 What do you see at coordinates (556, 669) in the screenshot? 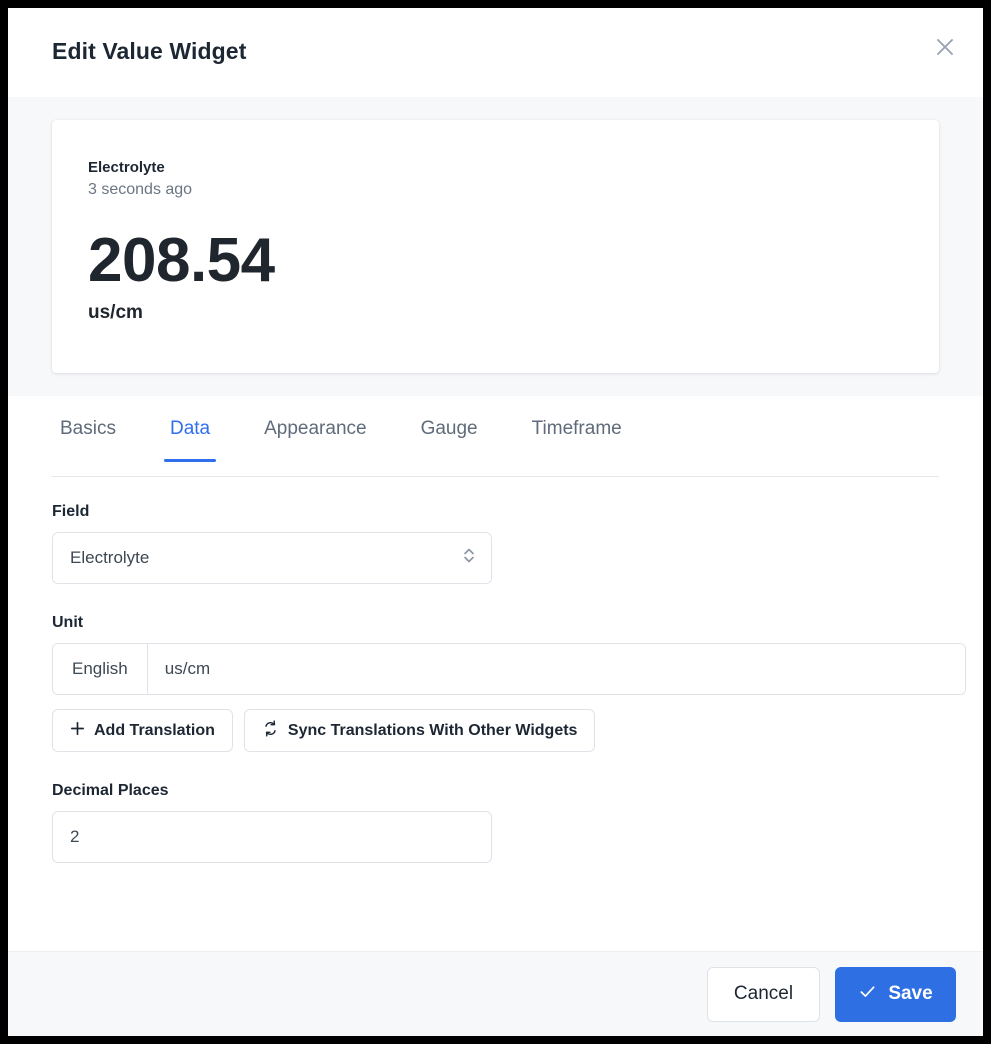
I see `unit-input` at bounding box center [556, 669].